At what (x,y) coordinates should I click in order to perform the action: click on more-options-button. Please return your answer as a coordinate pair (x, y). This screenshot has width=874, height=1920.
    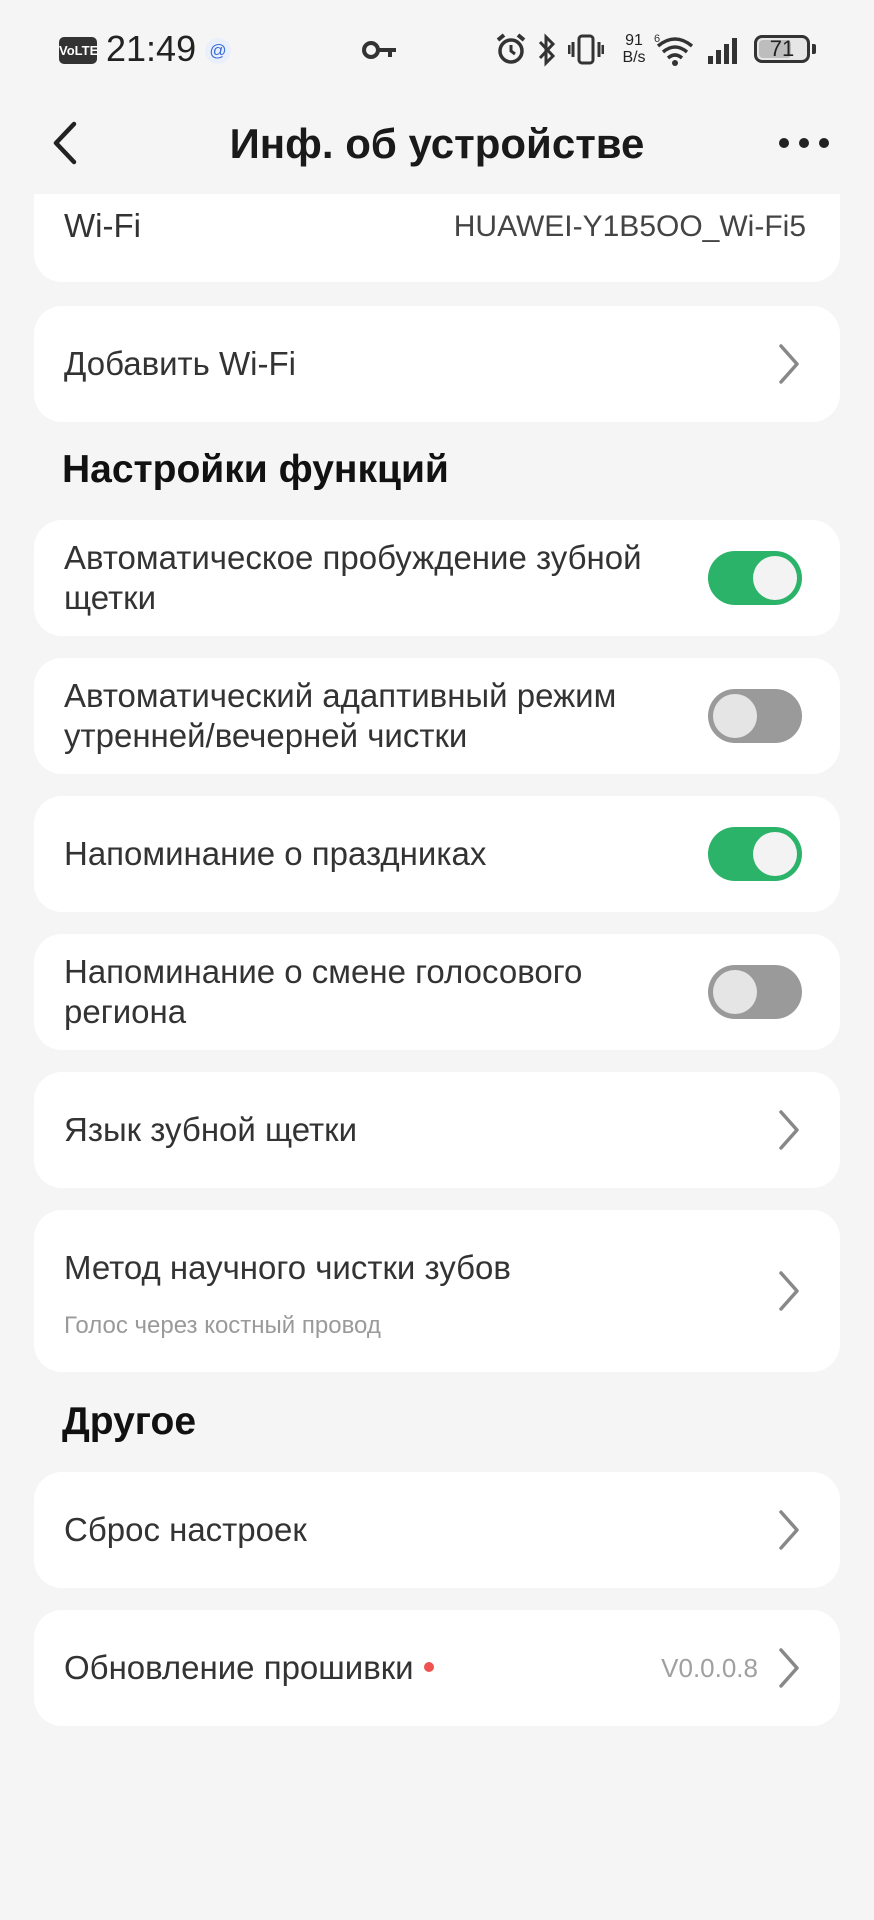
    Looking at the image, I should click on (804, 143).